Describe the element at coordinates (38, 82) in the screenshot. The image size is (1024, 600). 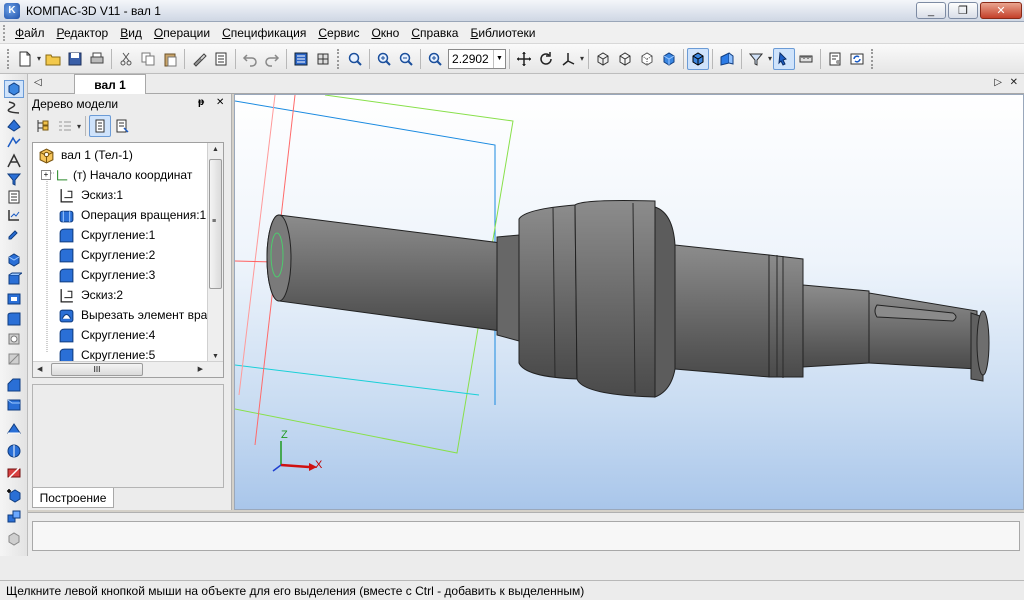
I see `tab-scroll-left-icon: ◁` at that location.